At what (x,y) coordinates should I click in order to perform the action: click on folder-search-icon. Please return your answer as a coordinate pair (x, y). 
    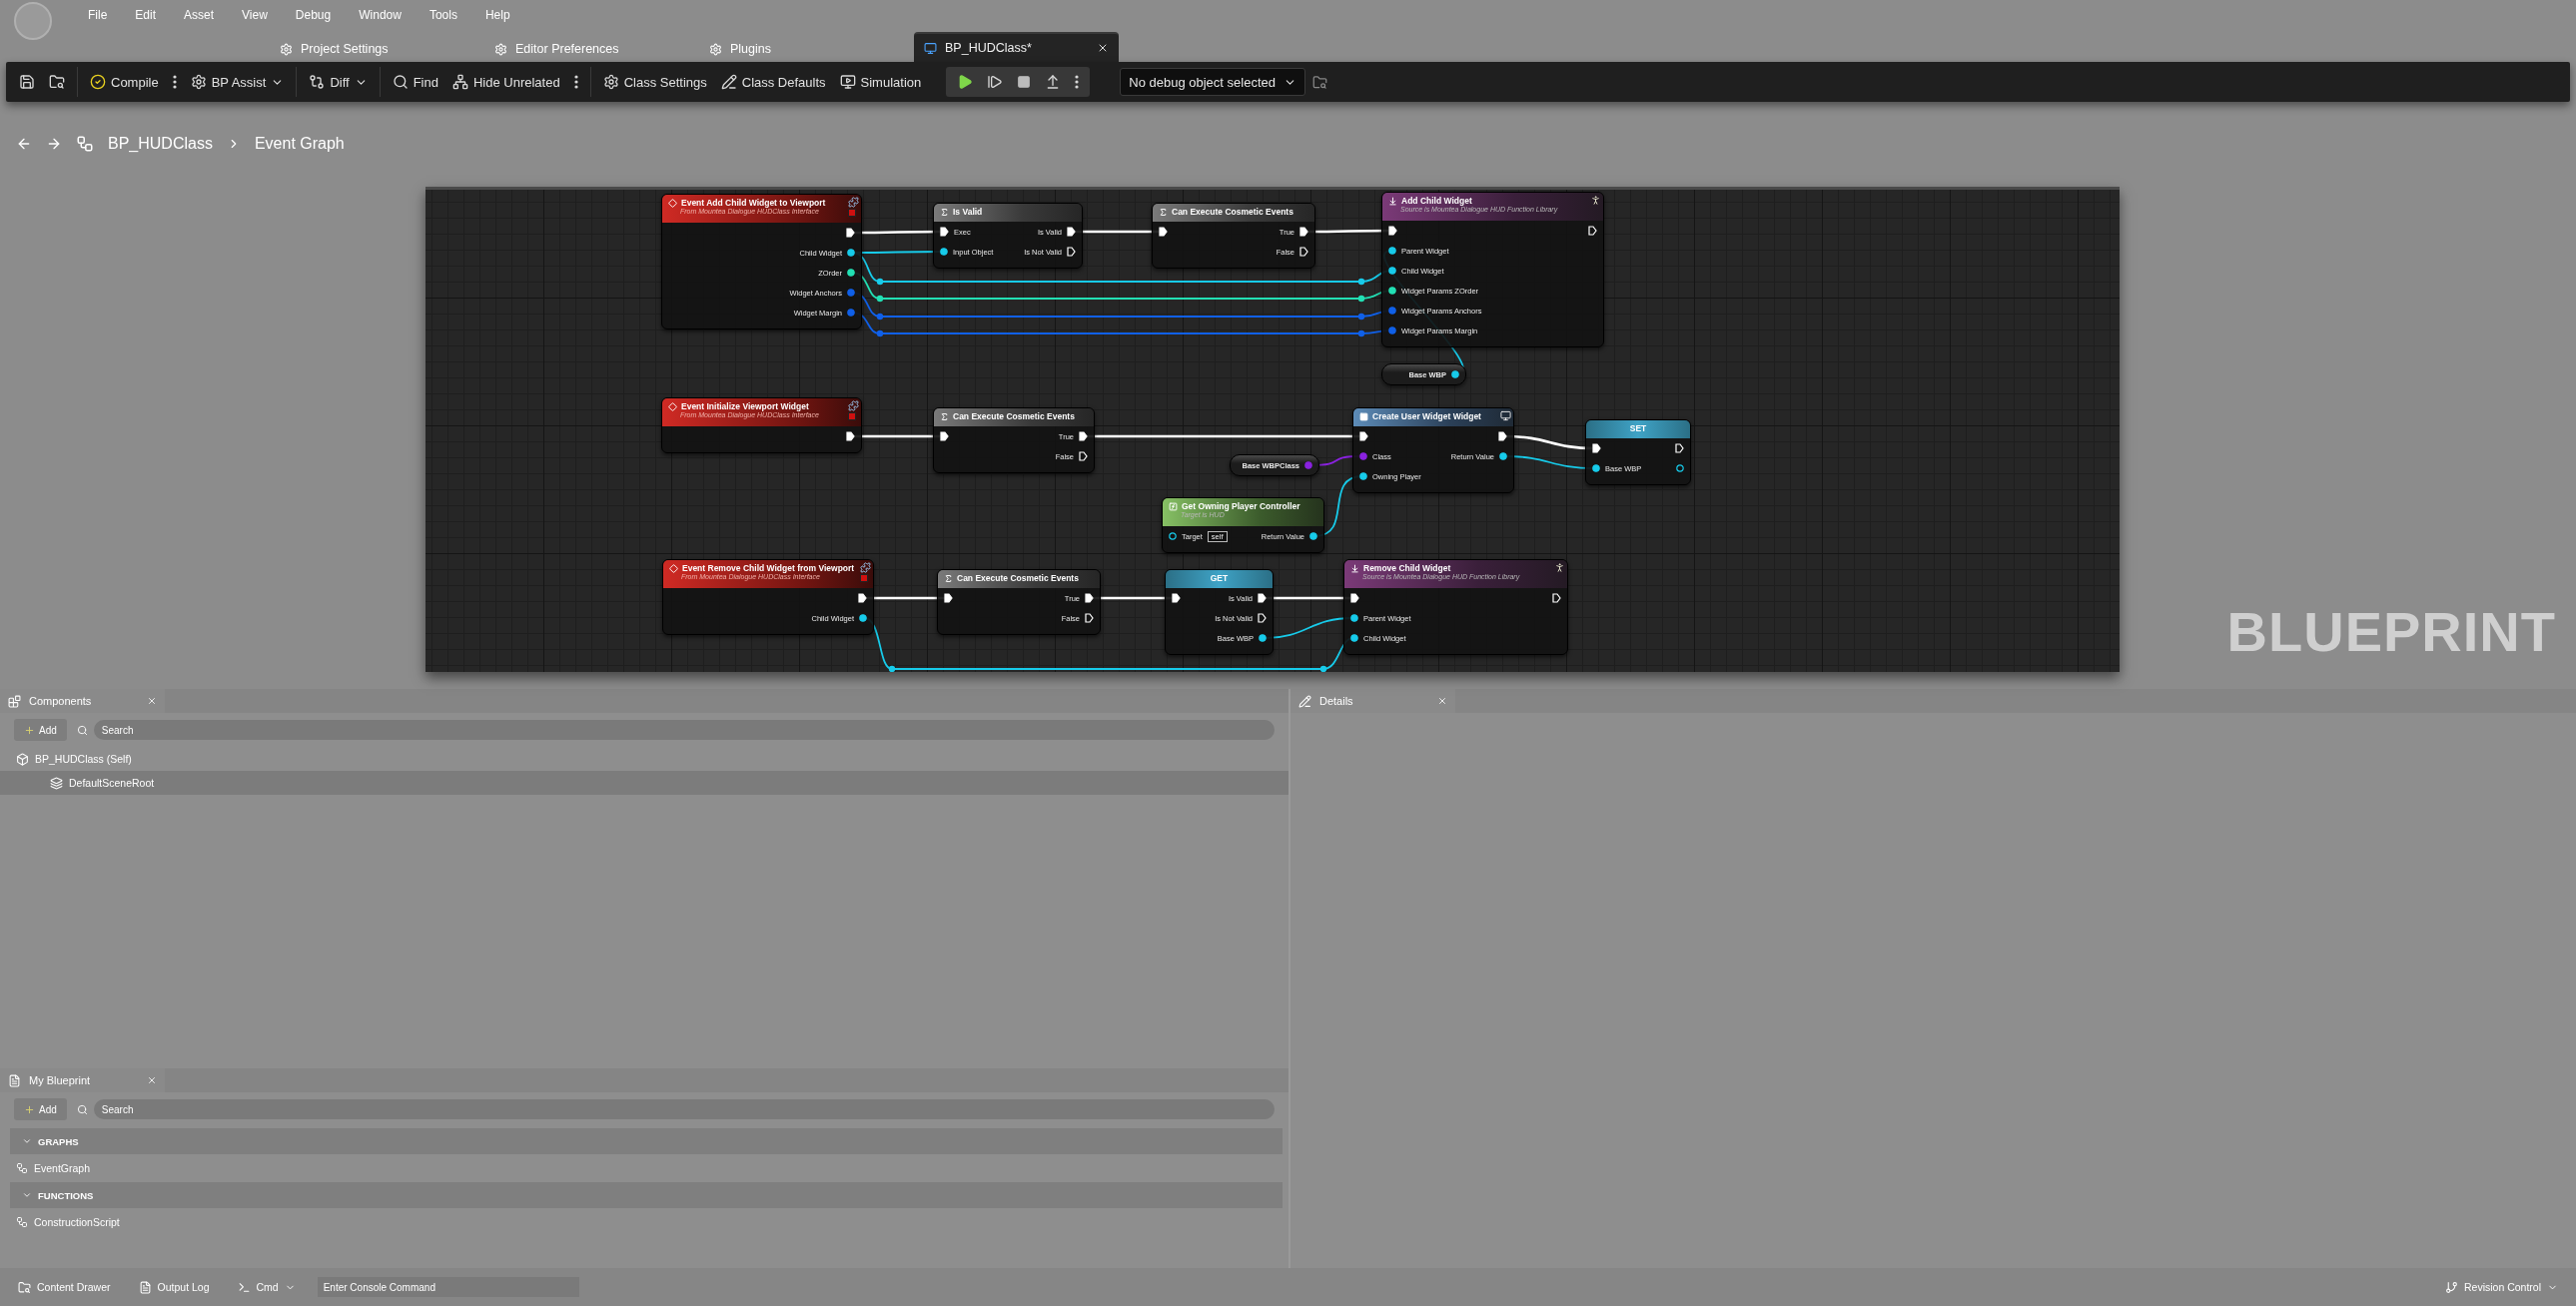
    Looking at the image, I should click on (1319, 82).